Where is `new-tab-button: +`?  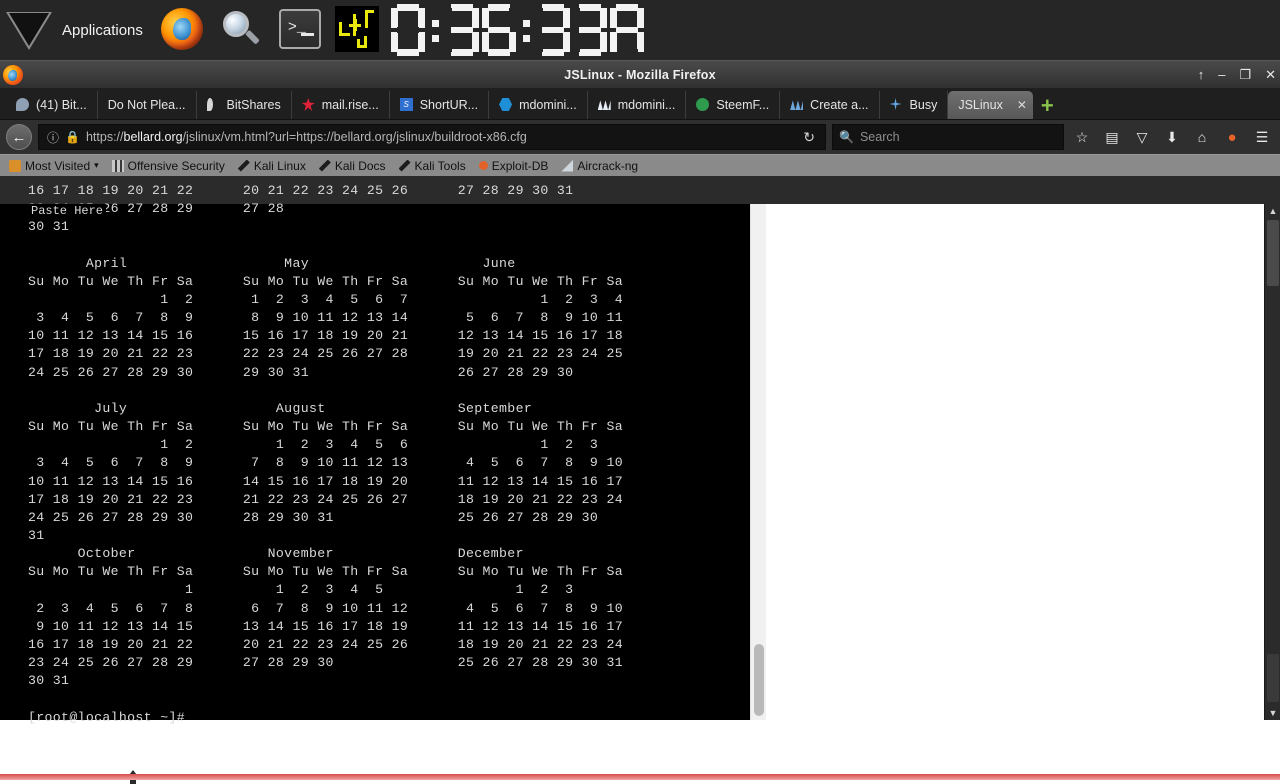 new-tab-button: + is located at coordinates (1047, 106).